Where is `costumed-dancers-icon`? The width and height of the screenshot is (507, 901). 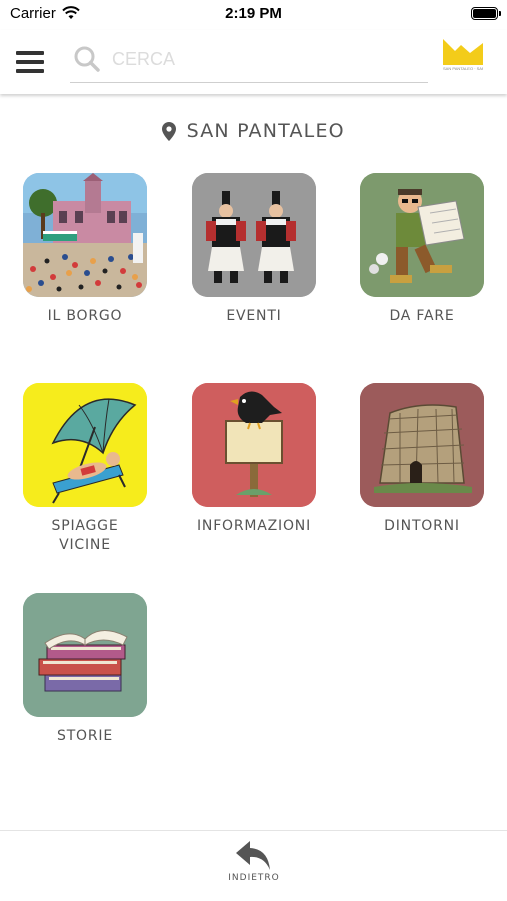
costumed-dancers-icon is located at coordinates (254, 235).